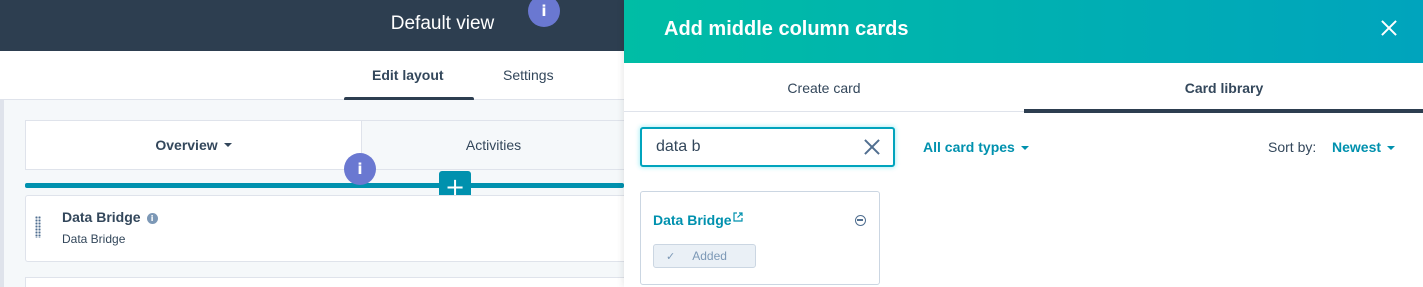  Describe the element at coordinates (94, 239) in the screenshot. I see `layout-card-subtitle: Data Bridge` at that location.